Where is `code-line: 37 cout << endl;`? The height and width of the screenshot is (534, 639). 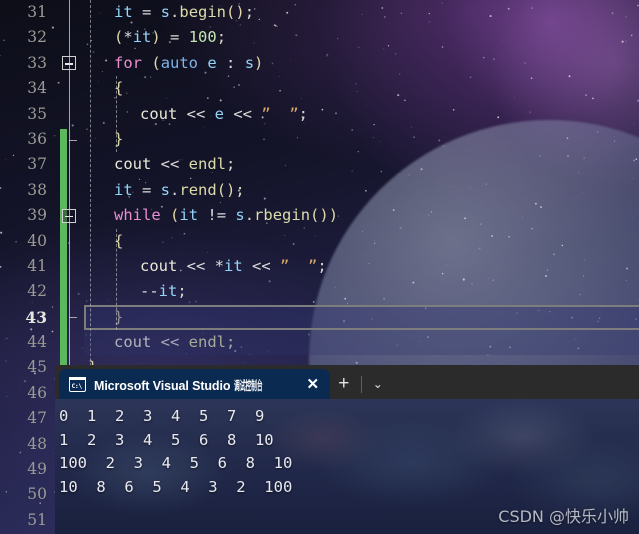
code-line: 37 cout << endl; is located at coordinates (319, 165).